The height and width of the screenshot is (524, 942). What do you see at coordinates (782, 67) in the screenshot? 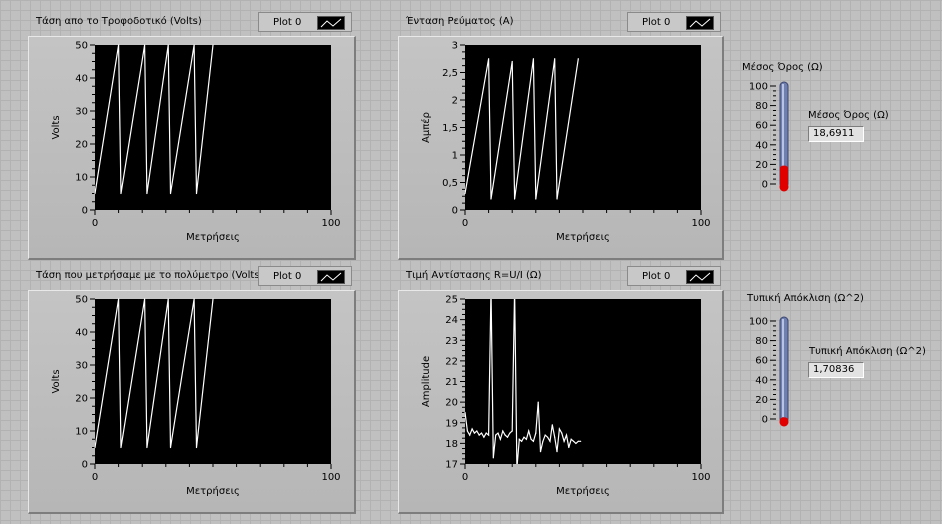
I see `mean-indicator-title: Μέσος Όρος (Ω)` at bounding box center [782, 67].